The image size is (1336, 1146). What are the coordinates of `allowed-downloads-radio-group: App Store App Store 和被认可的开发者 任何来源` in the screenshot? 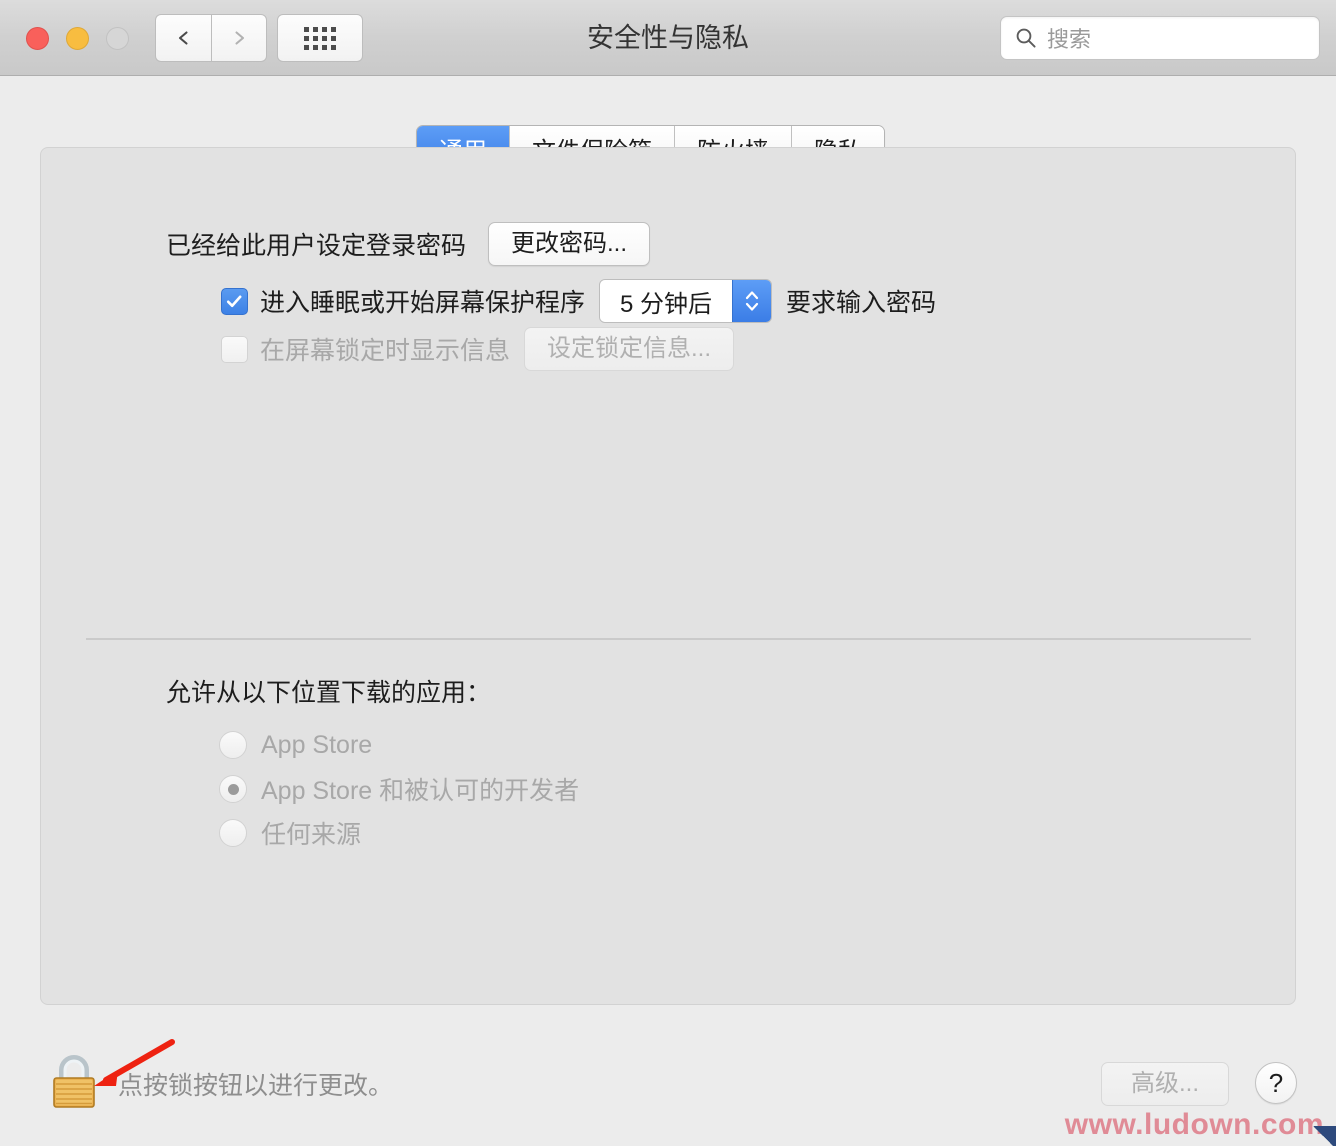 It's located at (399, 789).